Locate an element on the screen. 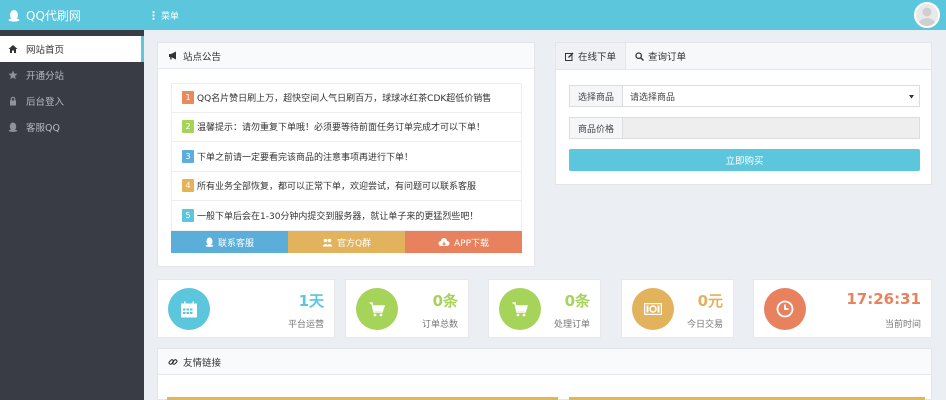 The image size is (946, 400). notice-item: 1 QQ名片赞日刷上万，超快空间人气日刷百万，球球冰红茶CDK超低价销售 is located at coordinates (346, 98).